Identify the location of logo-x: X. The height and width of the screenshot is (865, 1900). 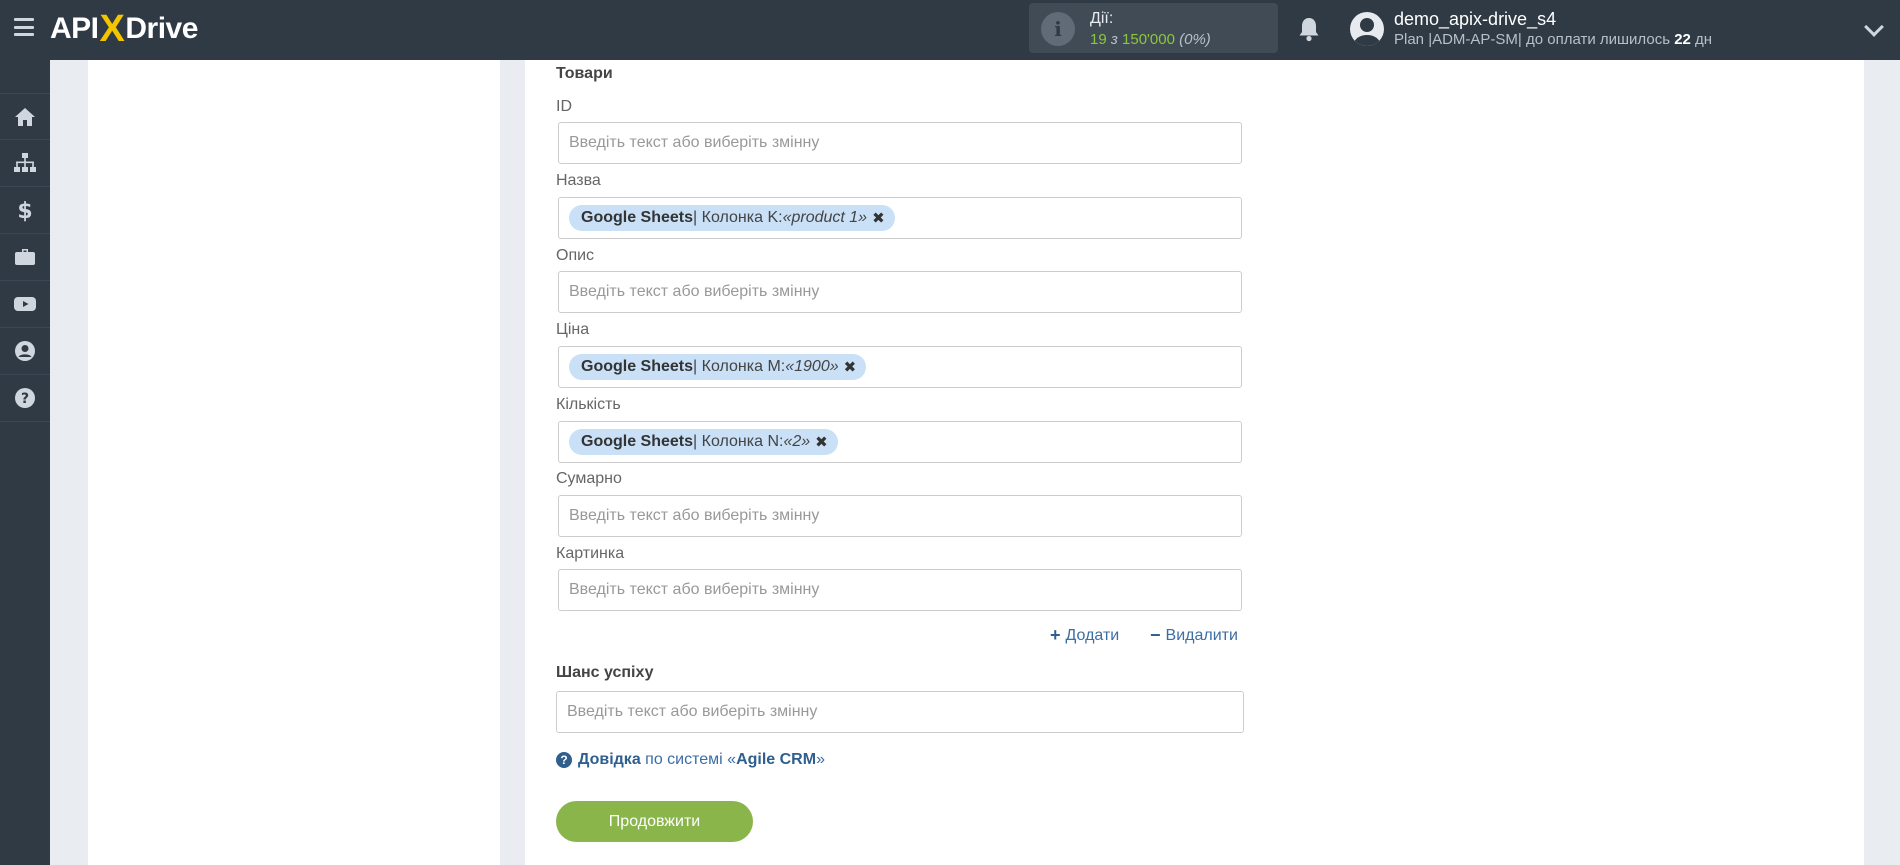
(112, 28).